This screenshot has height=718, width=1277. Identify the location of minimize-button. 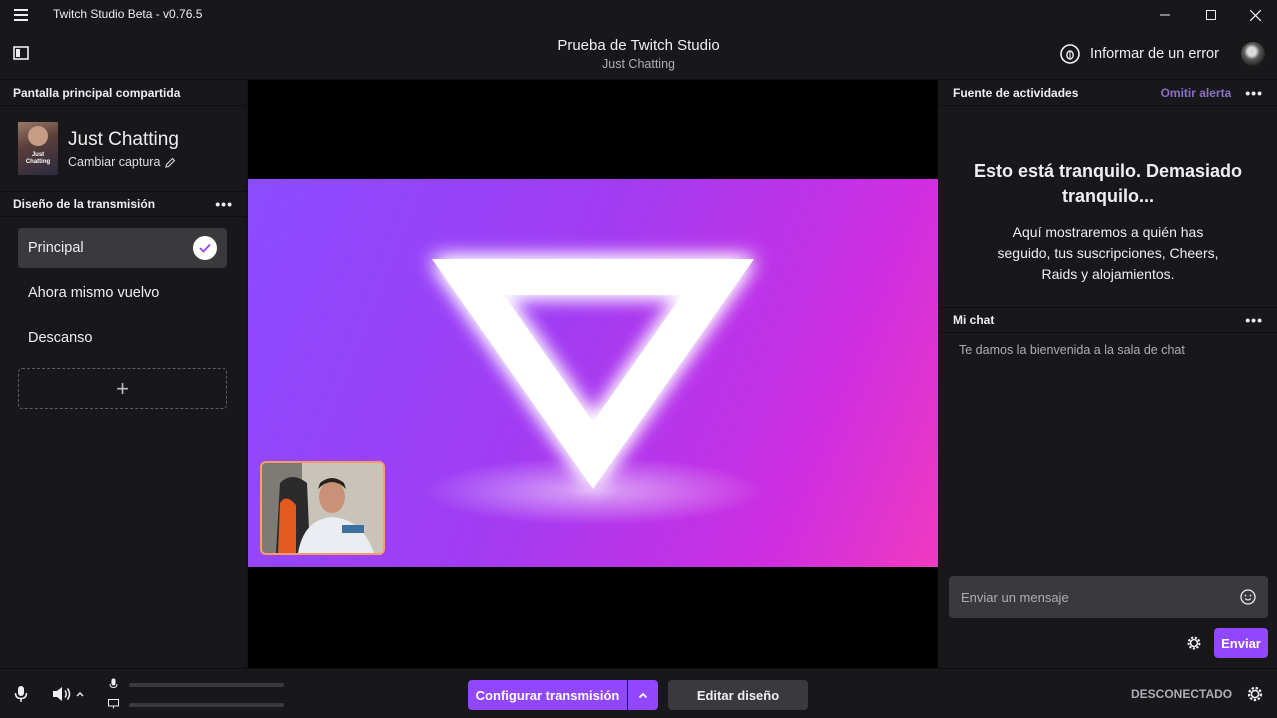
(1165, 15).